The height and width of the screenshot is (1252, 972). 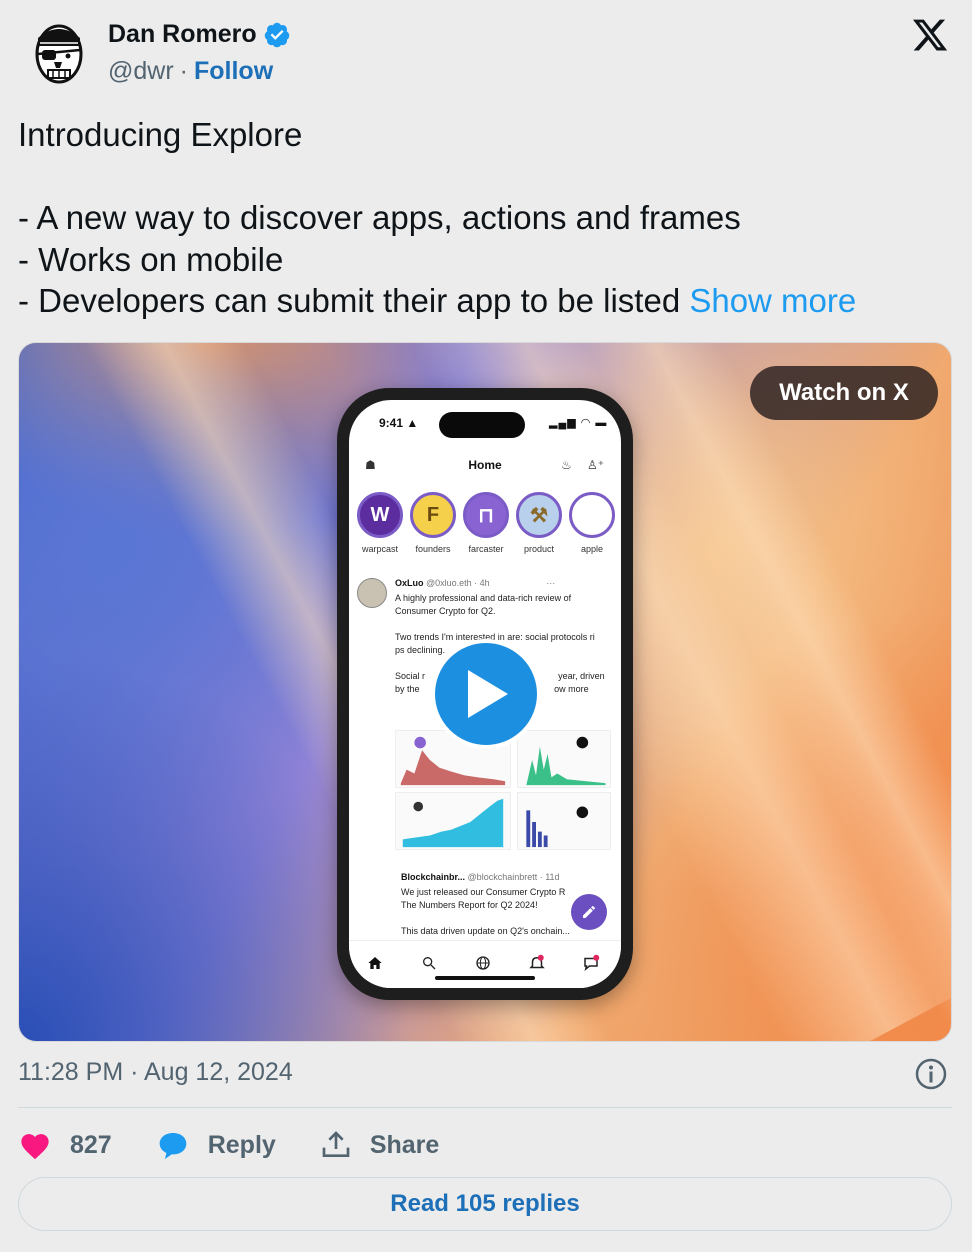 What do you see at coordinates (380, 515) in the screenshot?
I see `channel-avatar: W` at bounding box center [380, 515].